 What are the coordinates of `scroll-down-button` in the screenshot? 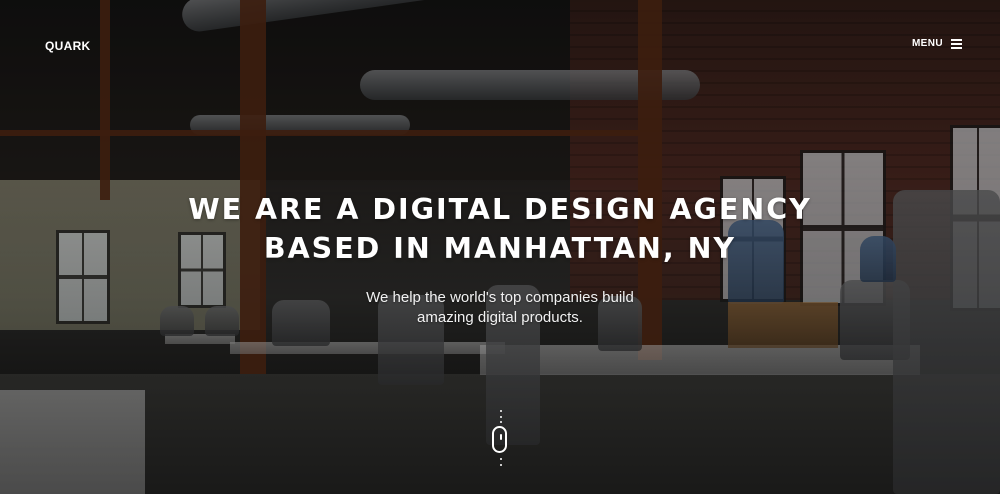 It's located at (501, 440).